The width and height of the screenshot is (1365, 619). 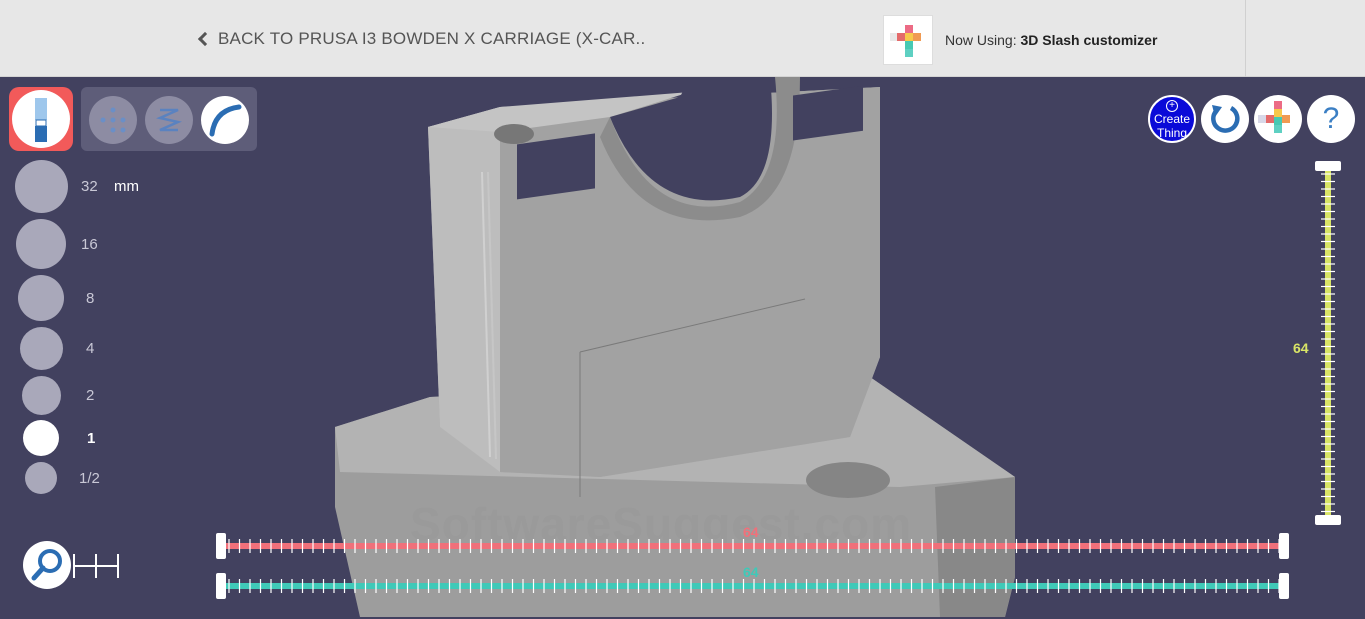 I want to click on z-slider-handle-bottom, so click(x=1328, y=520).